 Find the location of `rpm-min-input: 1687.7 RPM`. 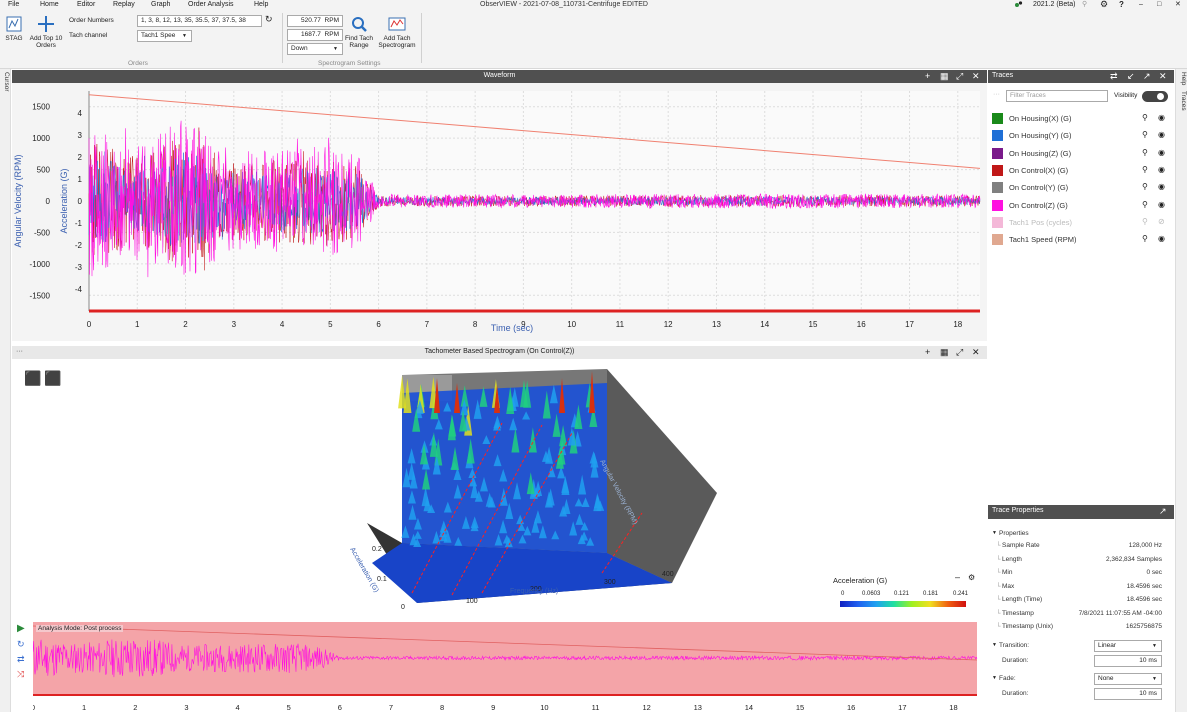

rpm-min-input: 1687.7 RPM is located at coordinates (315, 35).